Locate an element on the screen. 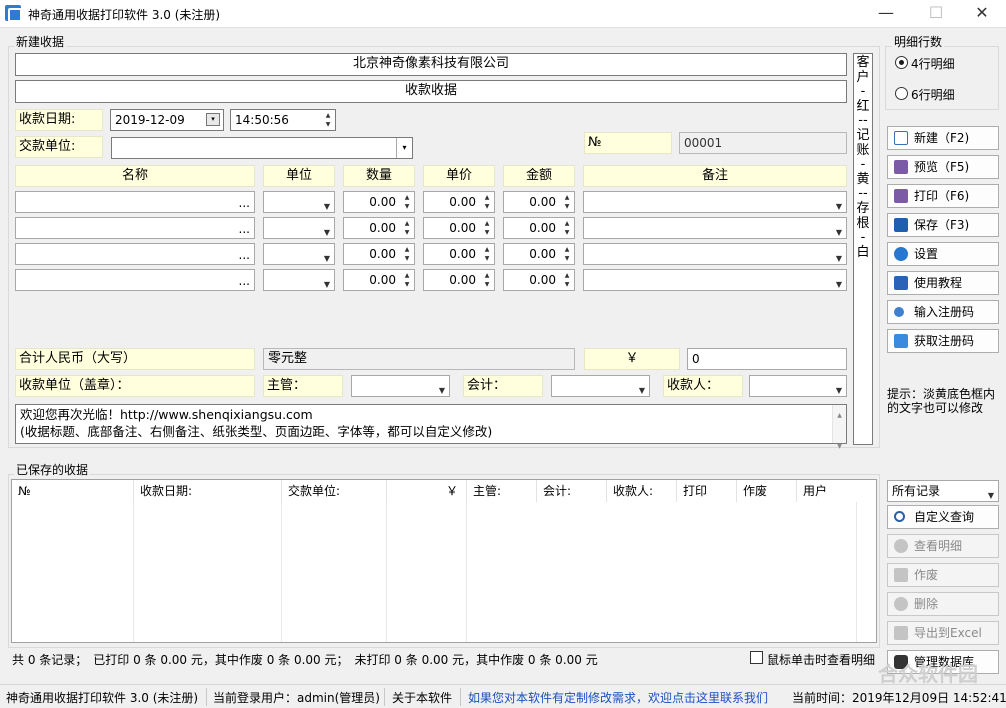  saved-col-payer: 交款单位: is located at coordinates (334, 491).